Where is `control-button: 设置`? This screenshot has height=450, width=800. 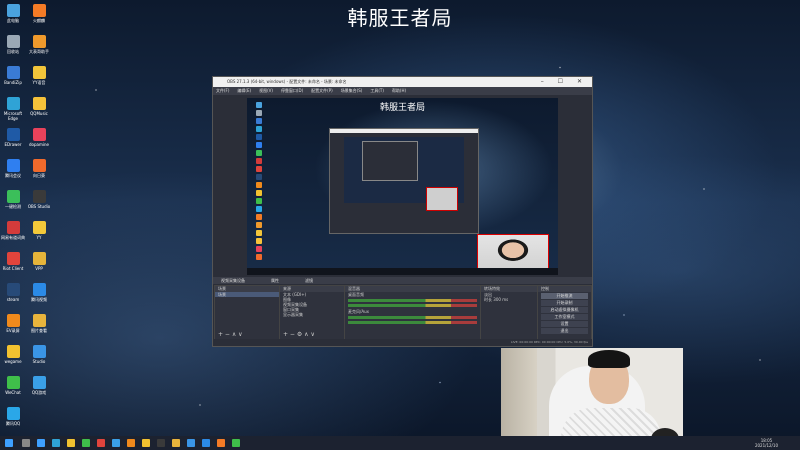 control-button: 设置 is located at coordinates (564, 324).